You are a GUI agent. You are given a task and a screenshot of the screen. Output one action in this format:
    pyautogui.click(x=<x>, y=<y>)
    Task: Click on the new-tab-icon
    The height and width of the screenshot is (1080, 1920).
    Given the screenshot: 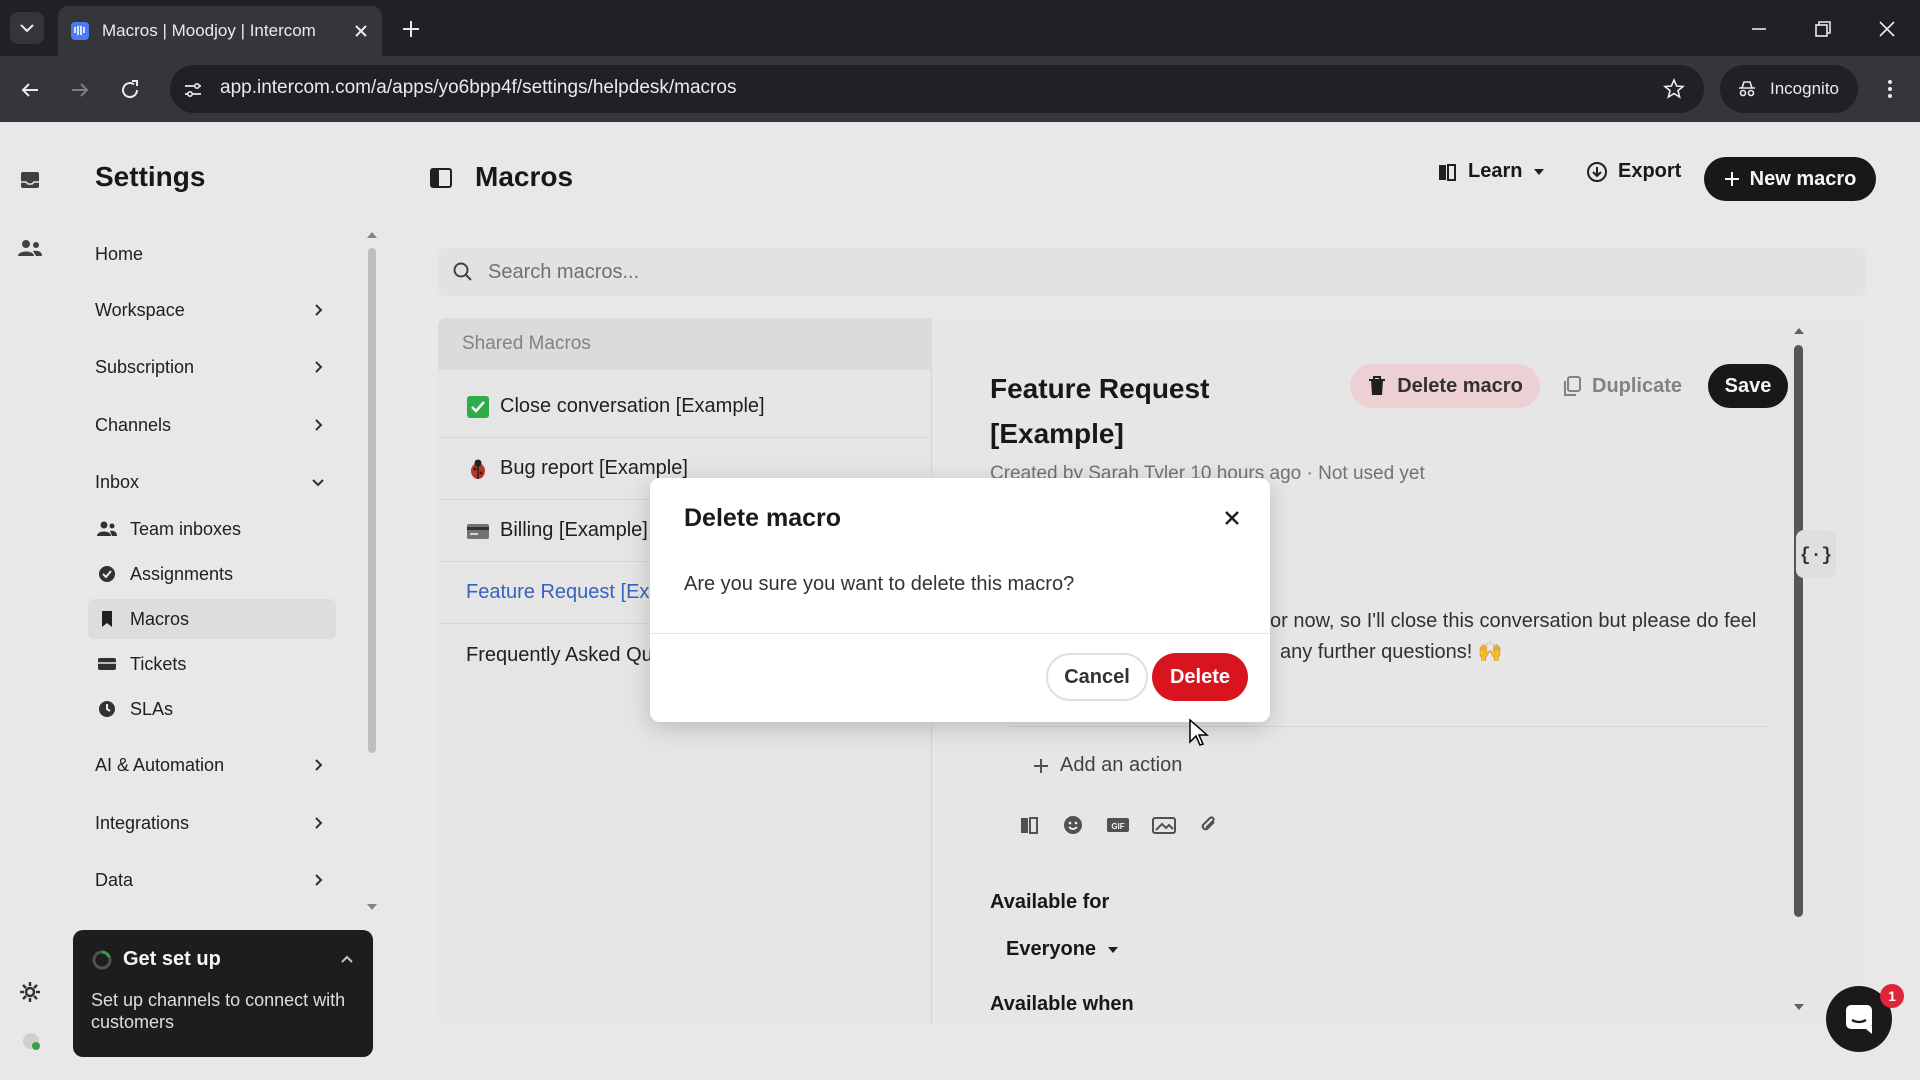 What is the action you would take?
    pyautogui.click(x=411, y=29)
    